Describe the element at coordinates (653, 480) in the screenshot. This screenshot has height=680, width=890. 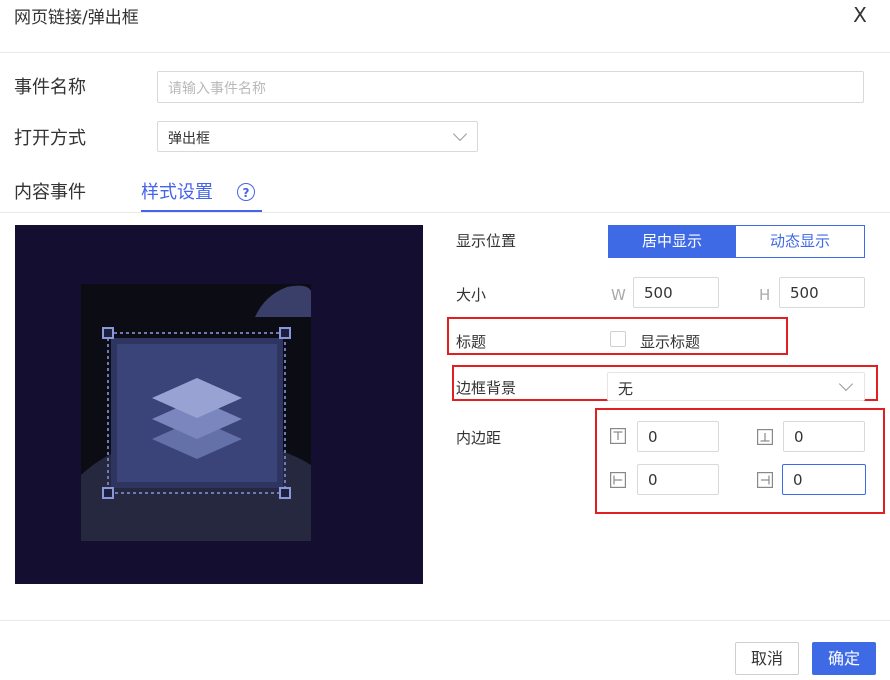
I see `padding-left-value: 0` at that location.